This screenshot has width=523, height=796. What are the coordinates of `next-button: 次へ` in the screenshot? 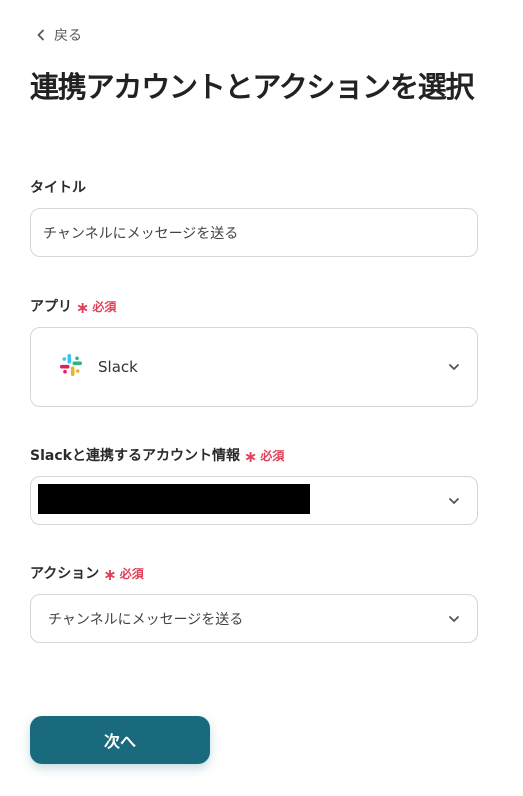 It's located at (120, 740).